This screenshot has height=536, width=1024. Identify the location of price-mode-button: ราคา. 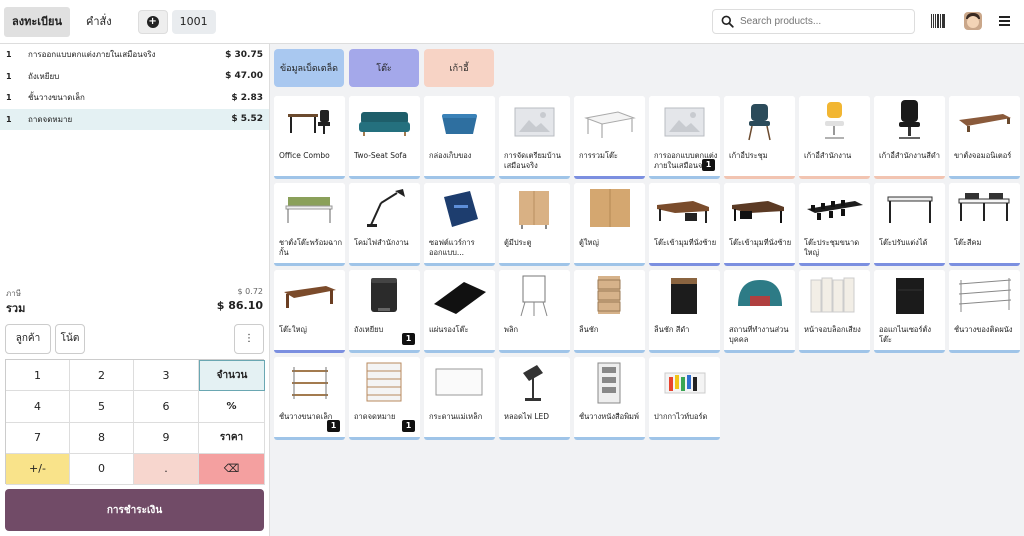
(232, 438).